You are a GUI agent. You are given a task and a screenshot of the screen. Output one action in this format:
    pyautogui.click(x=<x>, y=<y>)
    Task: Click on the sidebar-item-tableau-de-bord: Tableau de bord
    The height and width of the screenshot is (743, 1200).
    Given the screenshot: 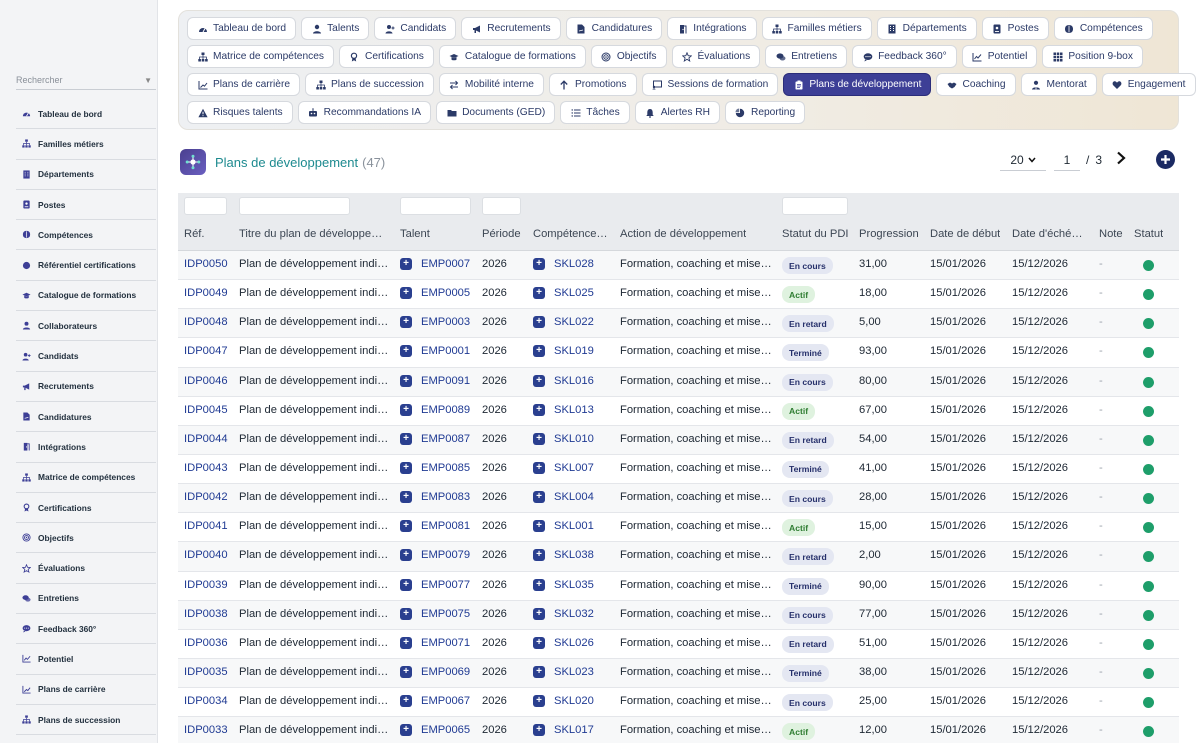 What is the action you would take?
    pyautogui.click(x=86, y=114)
    